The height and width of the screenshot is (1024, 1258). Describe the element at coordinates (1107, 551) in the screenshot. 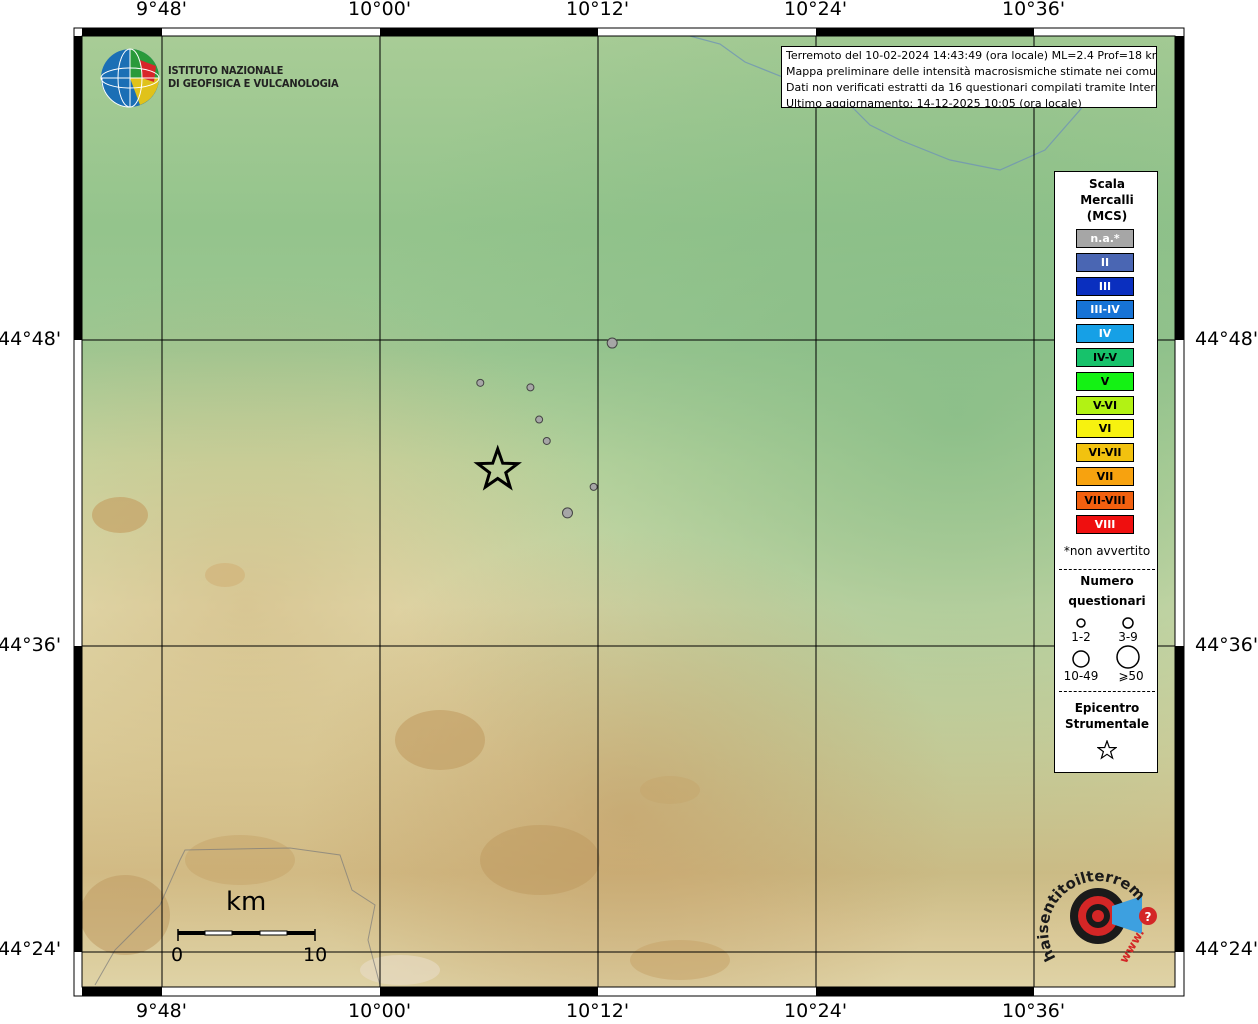

I see `not-felt-note: *non avvertito` at that location.